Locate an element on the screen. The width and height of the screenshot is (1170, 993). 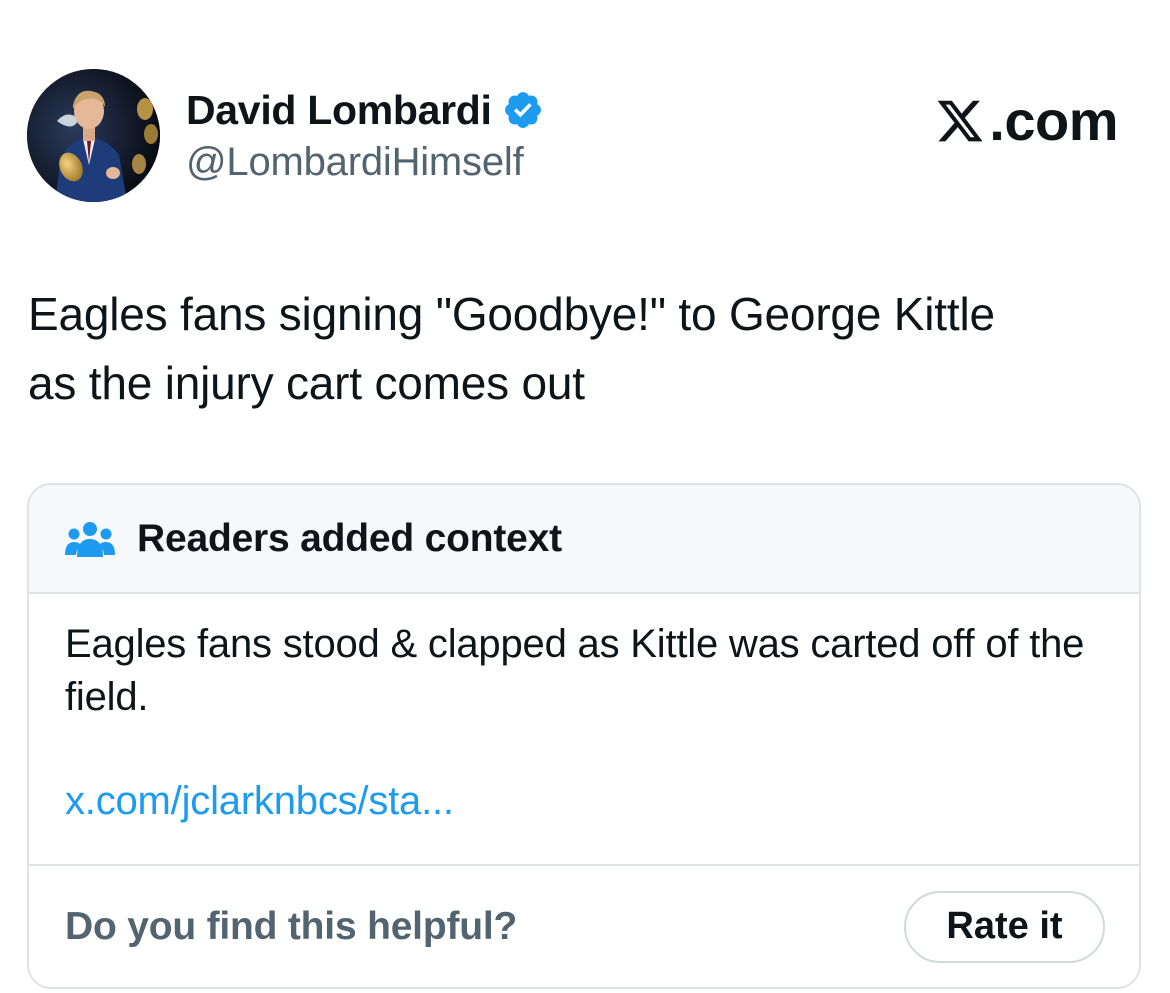
readers-icon is located at coordinates (90, 539).